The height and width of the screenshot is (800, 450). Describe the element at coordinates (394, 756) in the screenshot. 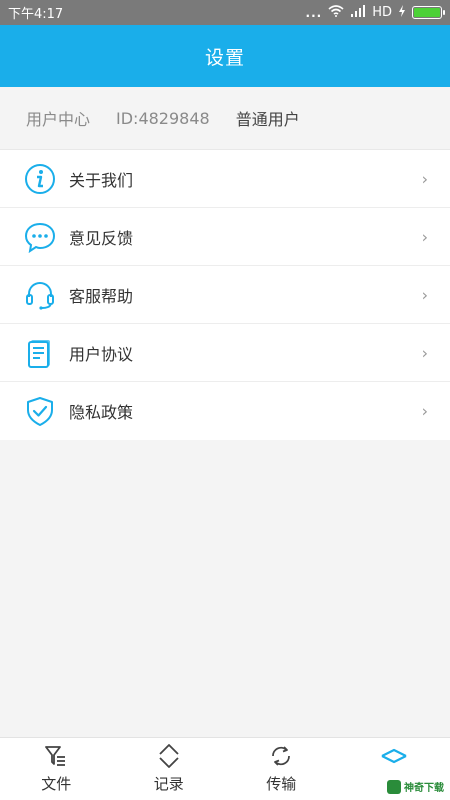

I see `settings-chevron-icon` at that location.